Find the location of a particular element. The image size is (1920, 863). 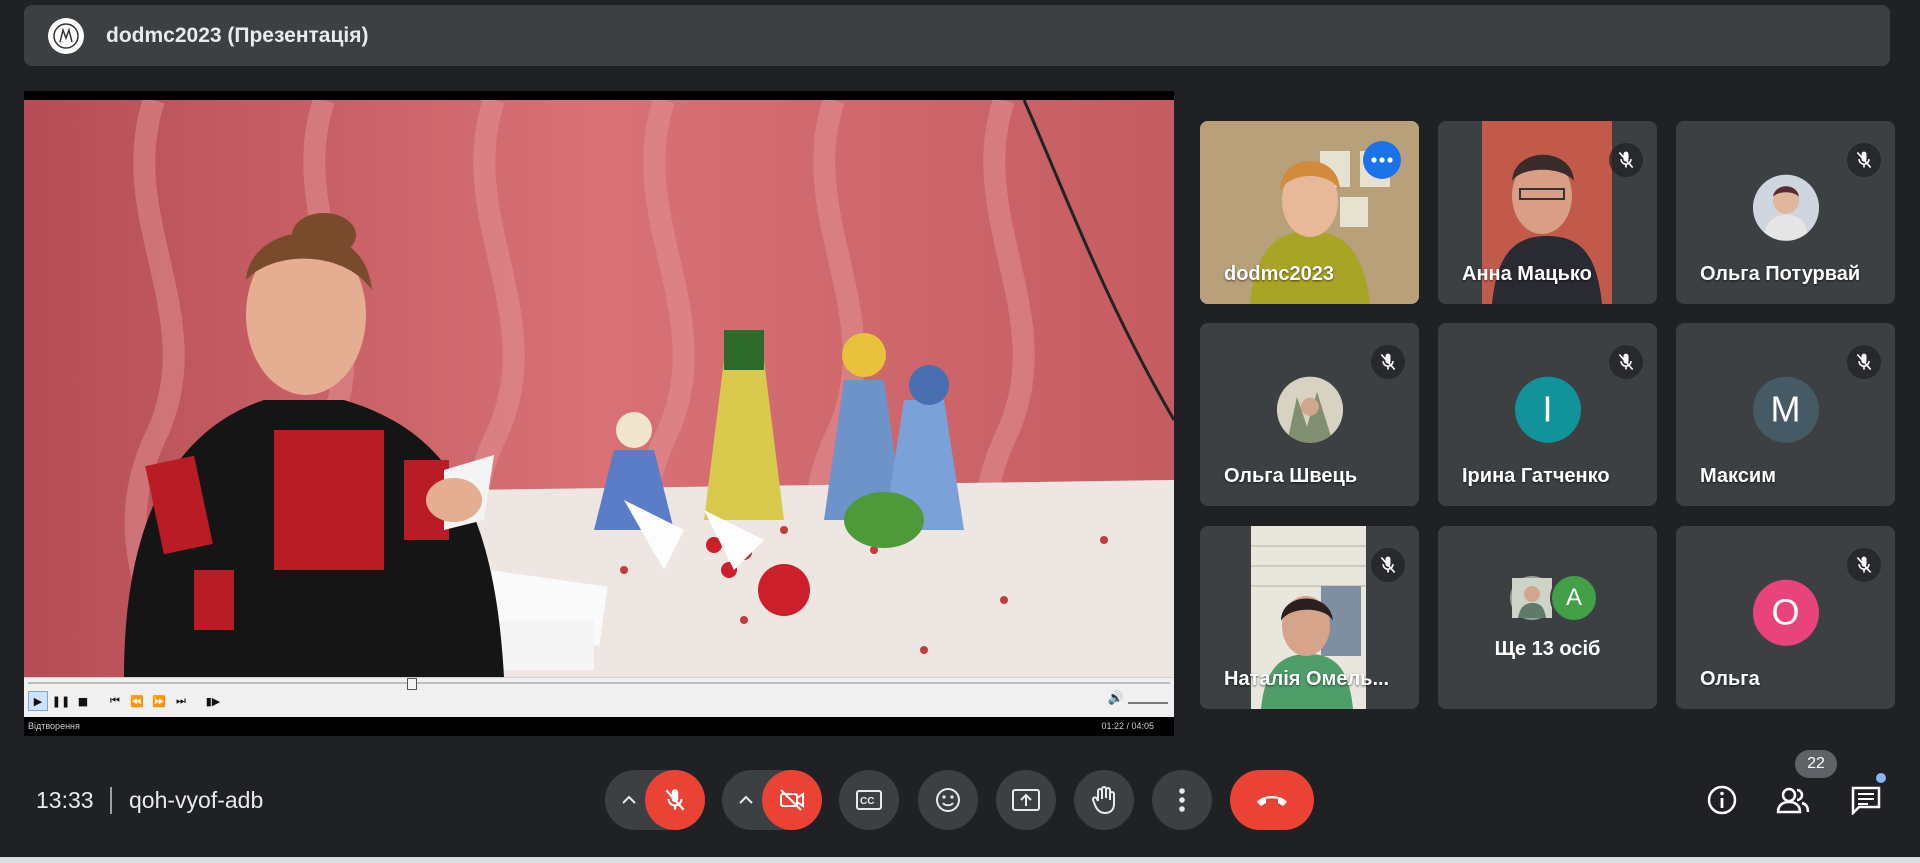

camera-control-group is located at coordinates (772, 800).